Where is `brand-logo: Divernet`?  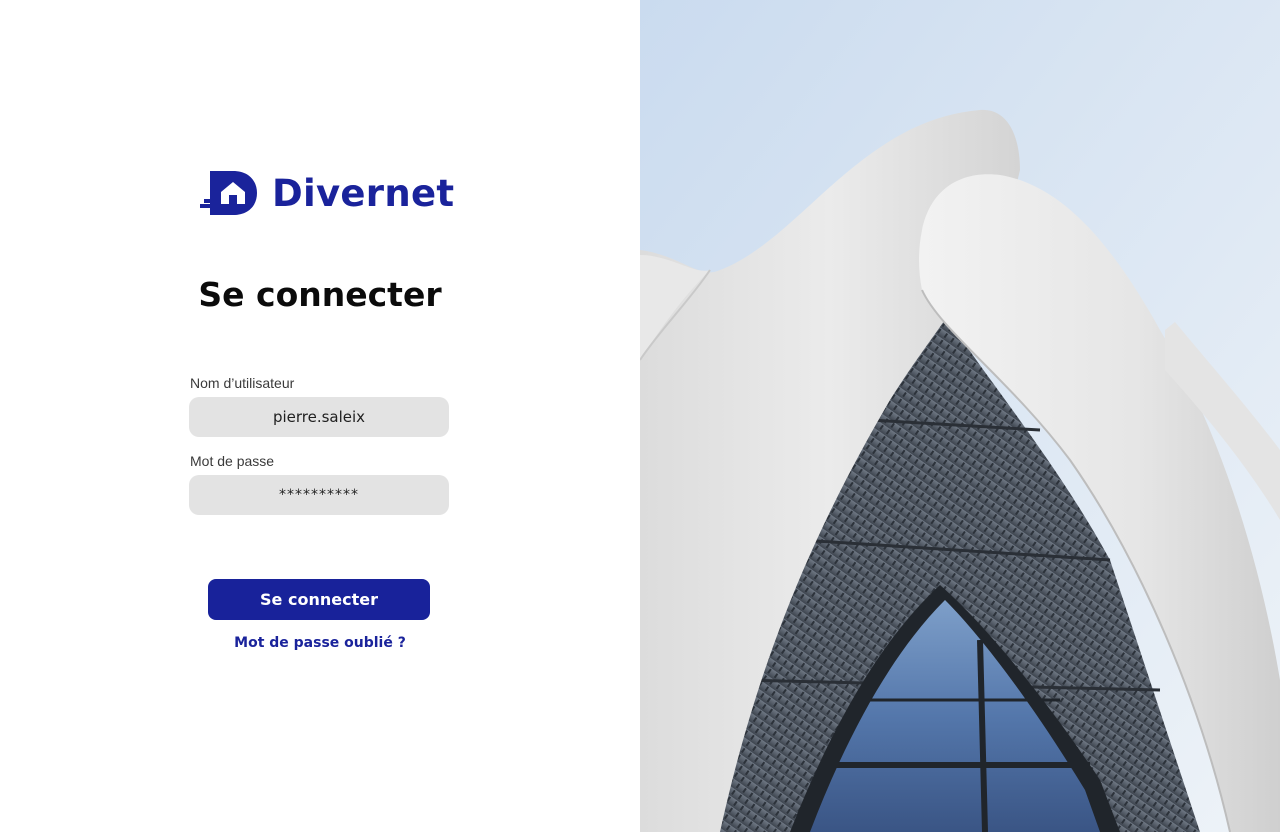
brand-logo: Divernet is located at coordinates (327, 193).